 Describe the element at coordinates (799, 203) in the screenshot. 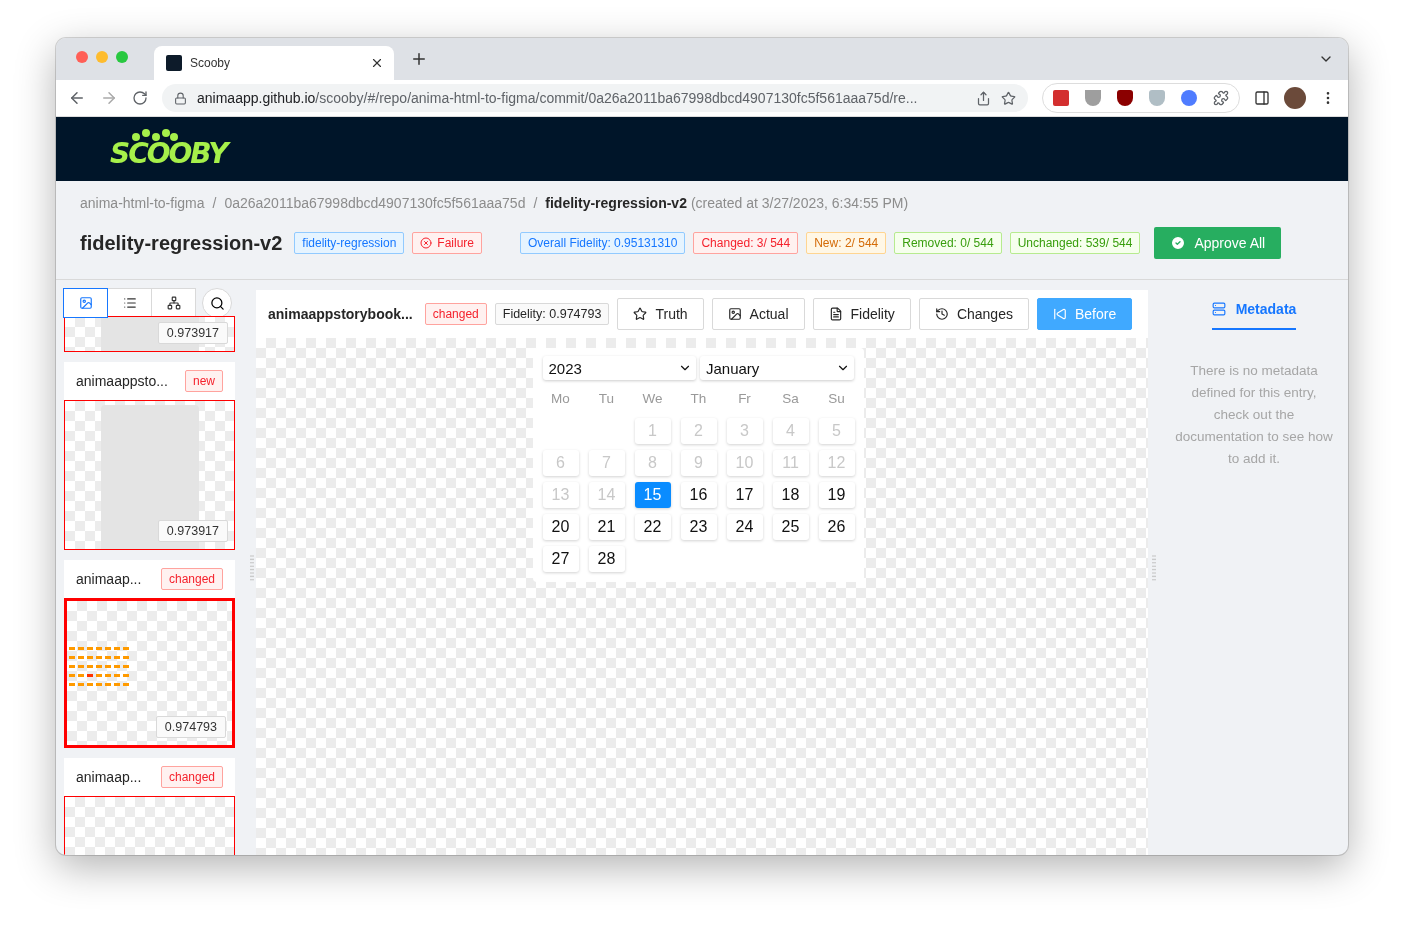

I see `created-at-text: (created at 3/27/2023, 6:34:55 PM)` at that location.